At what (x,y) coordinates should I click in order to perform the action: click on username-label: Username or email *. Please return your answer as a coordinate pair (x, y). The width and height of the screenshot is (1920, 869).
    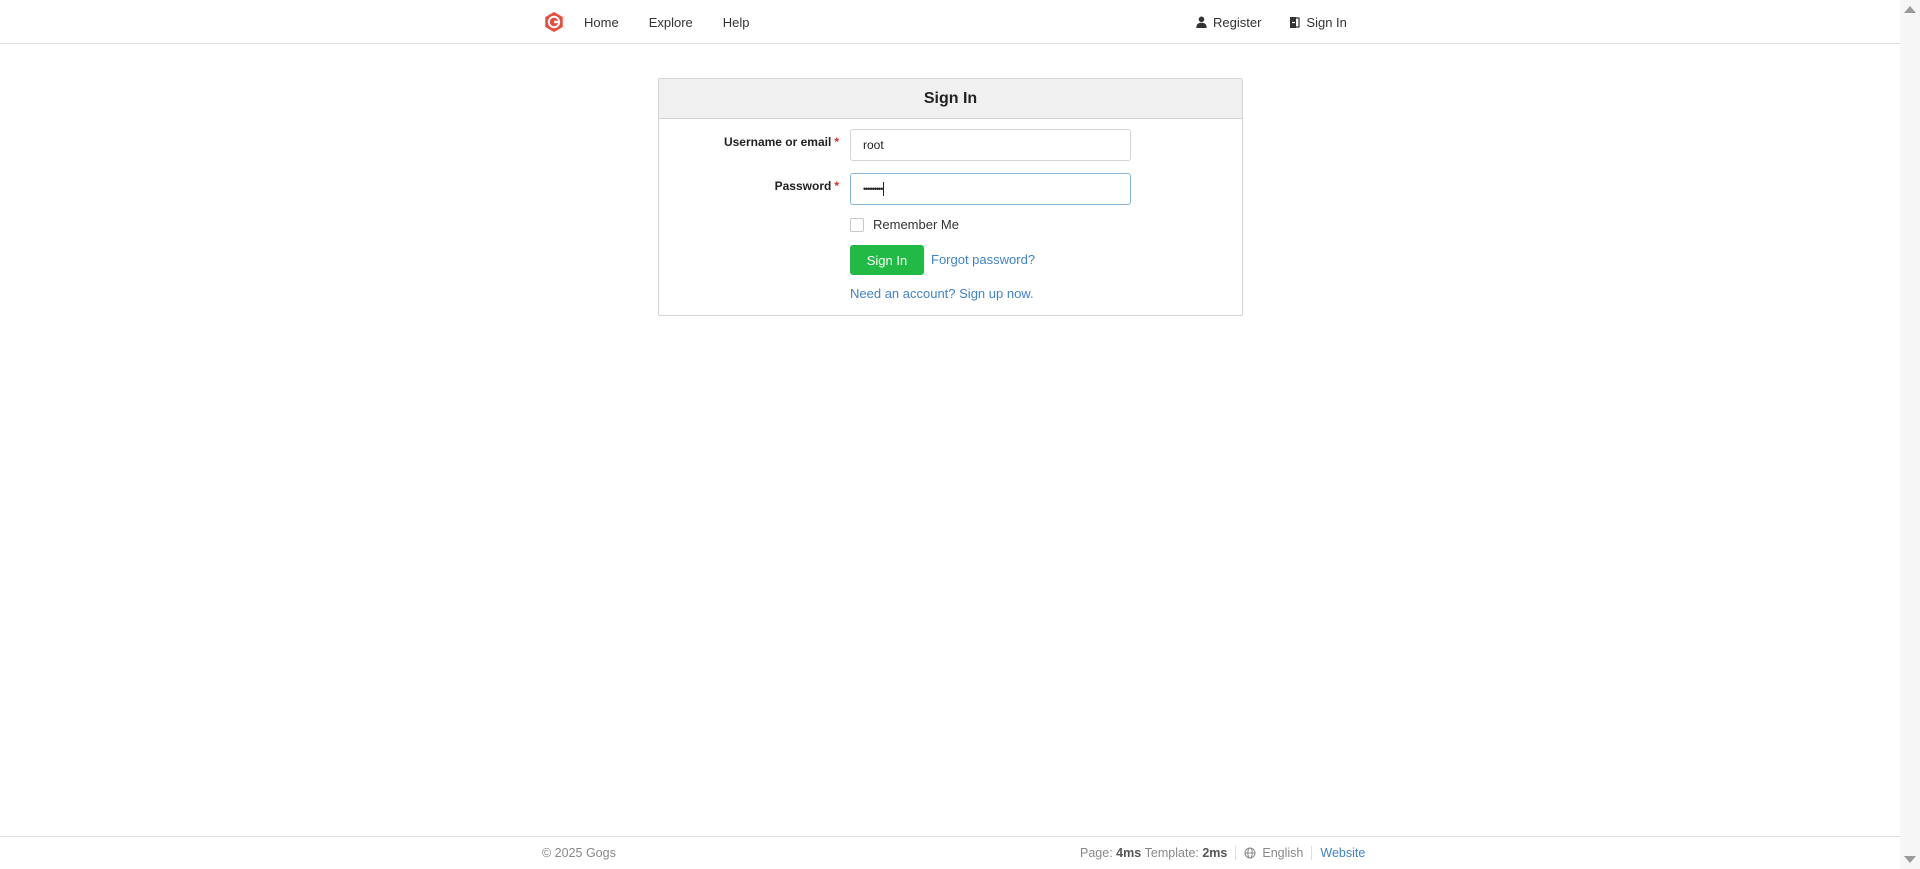
    Looking at the image, I should click on (749, 142).